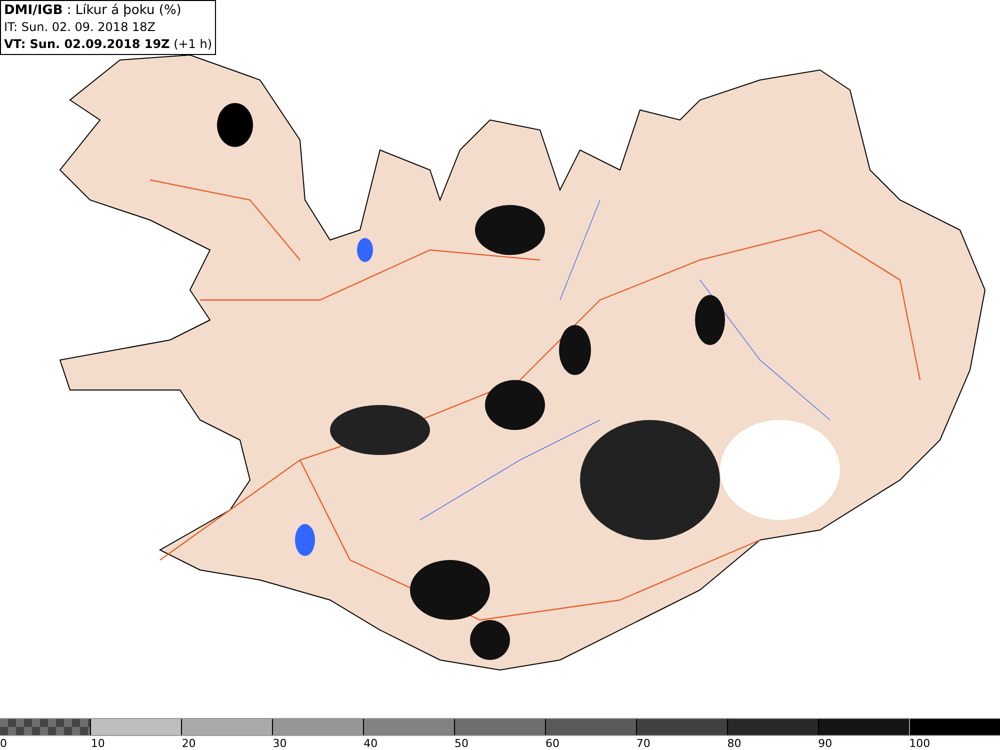 The width and height of the screenshot is (1000, 750). What do you see at coordinates (643, 743) in the screenshot?
I see `legend-label: 70` at bounding box center [643, 743].